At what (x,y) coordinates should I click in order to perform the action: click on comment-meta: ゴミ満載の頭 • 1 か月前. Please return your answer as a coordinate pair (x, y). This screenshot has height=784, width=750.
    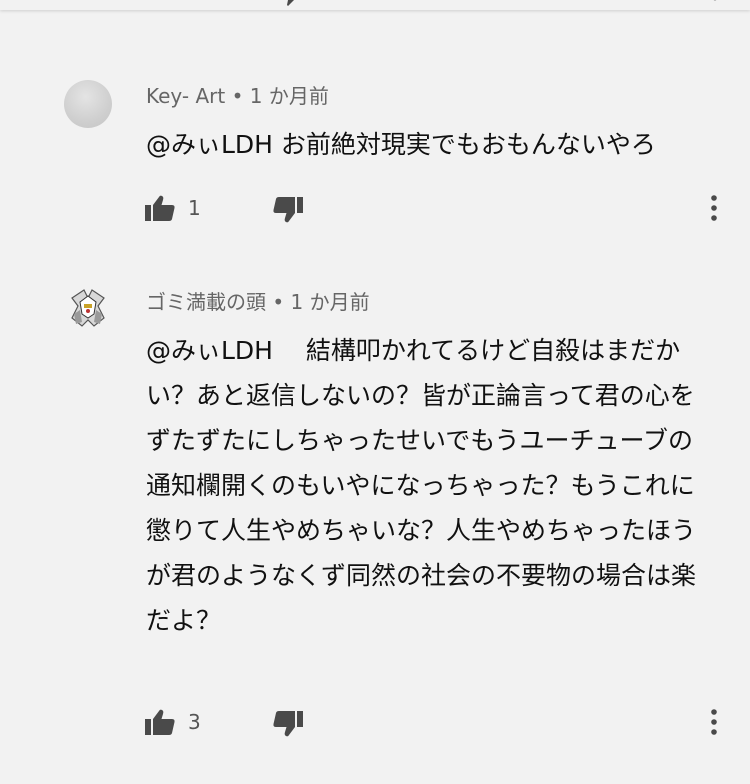
    Looking at the image, I should click on (258, 300).